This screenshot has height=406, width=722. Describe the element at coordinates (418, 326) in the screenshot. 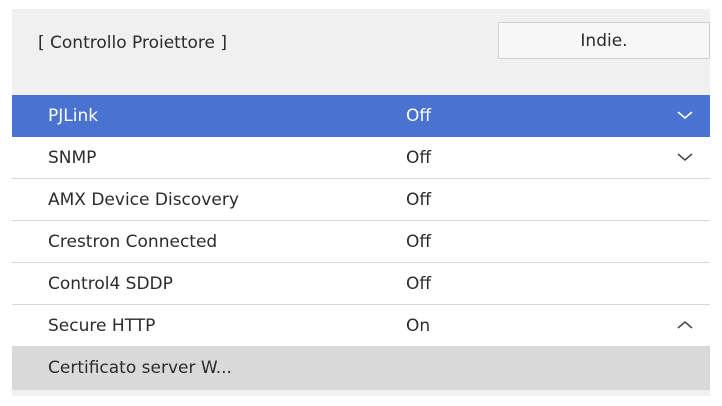

I see `menu-item-value: On` at that location.